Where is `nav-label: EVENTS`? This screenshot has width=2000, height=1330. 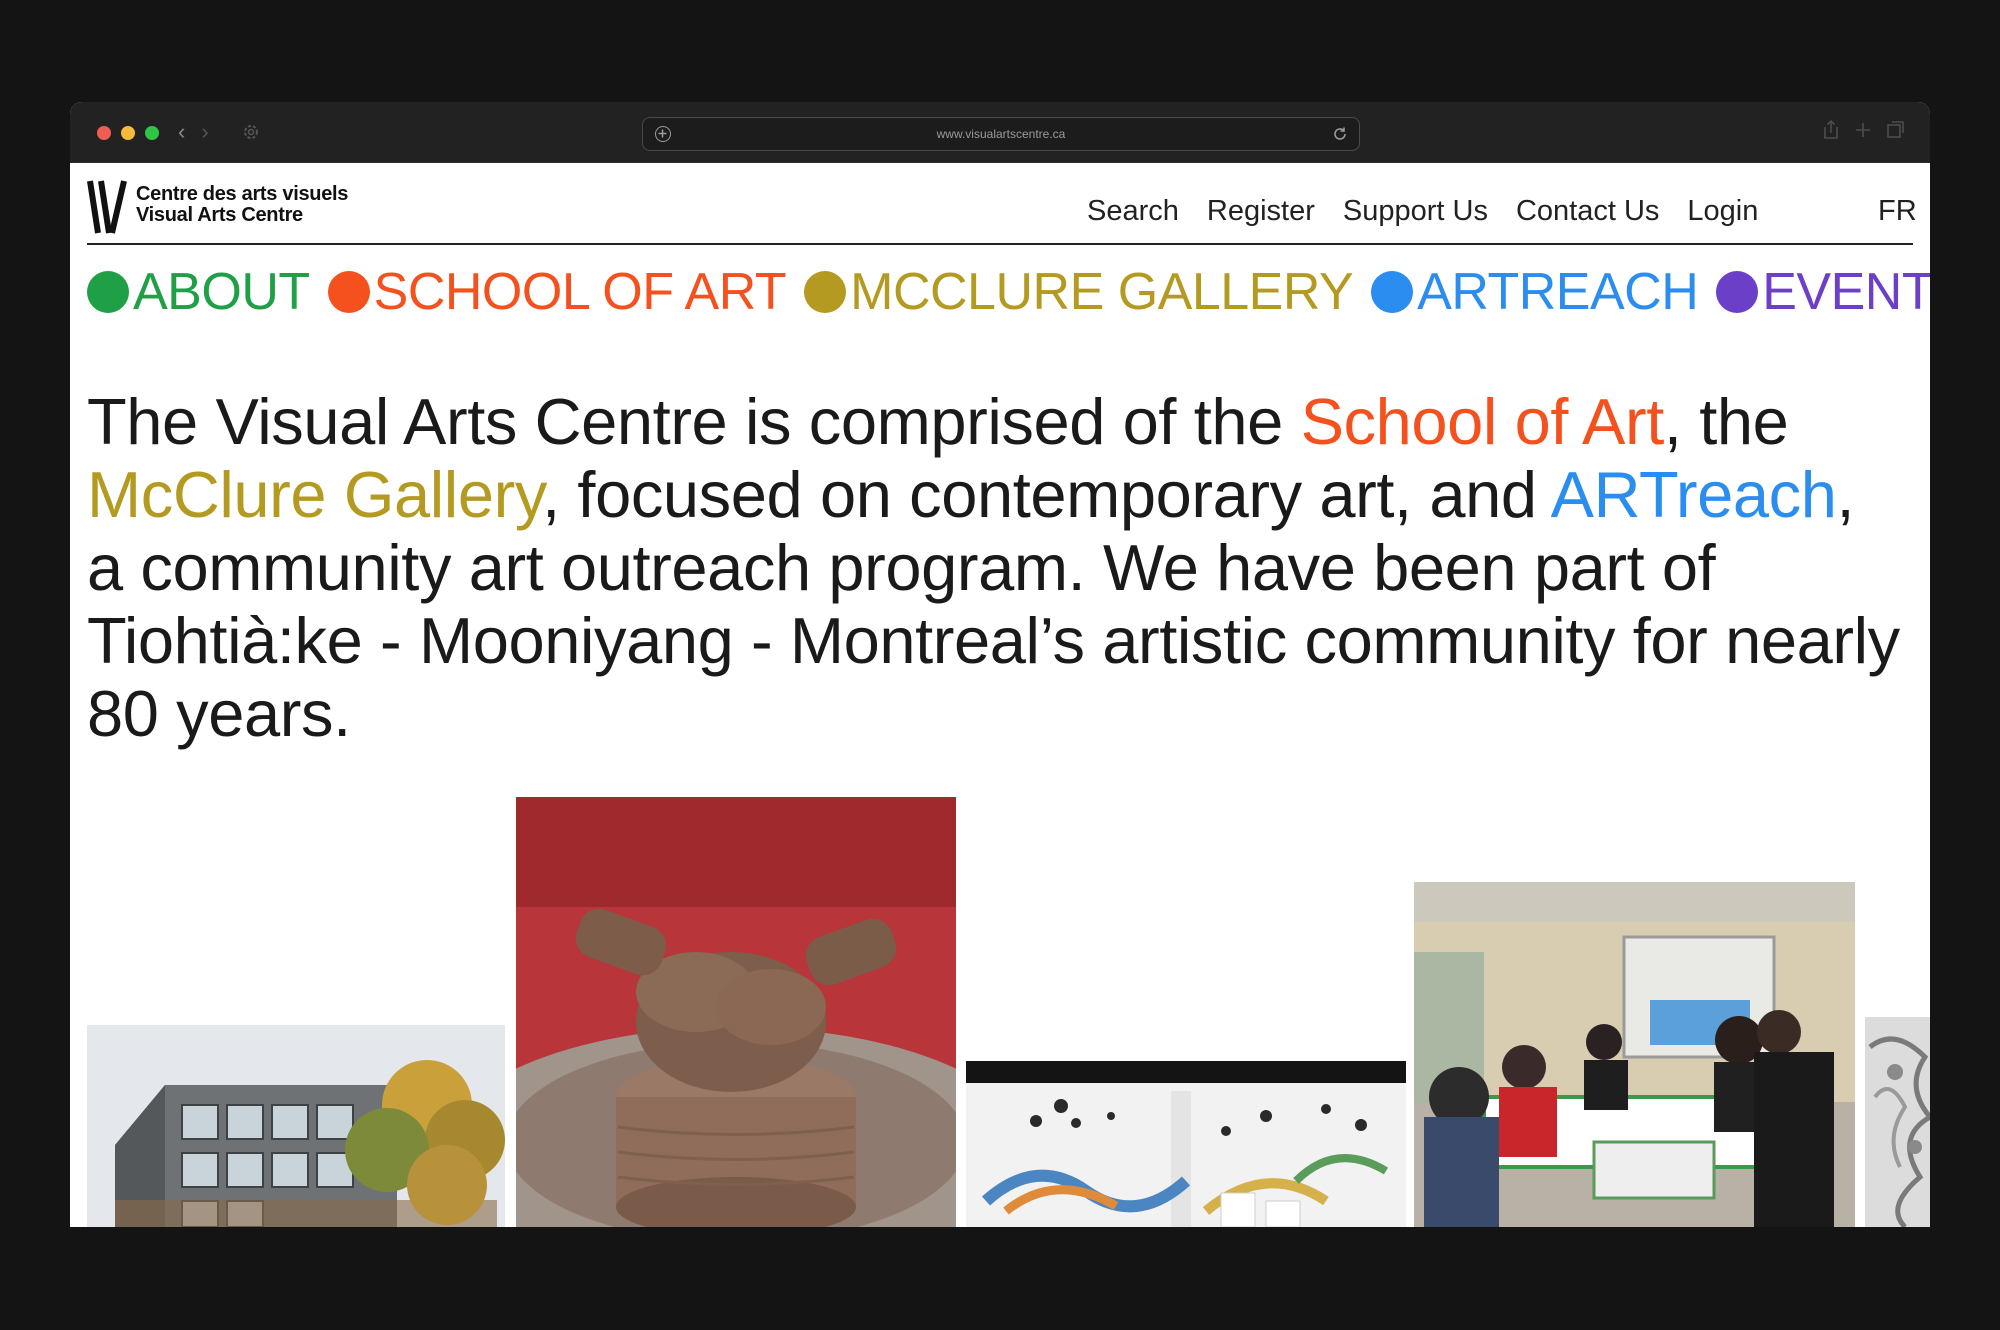
nav-label: EVENTS is located at coordinates (1846, 292).